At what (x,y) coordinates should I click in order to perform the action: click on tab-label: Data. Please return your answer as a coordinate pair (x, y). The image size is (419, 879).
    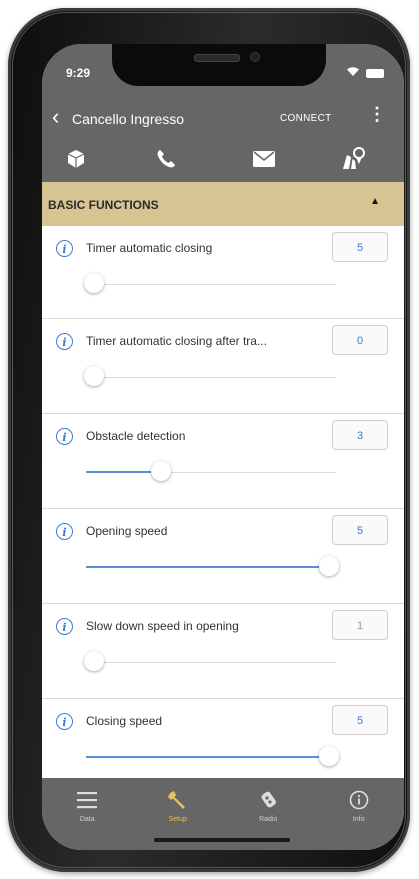
    Looking at the image, I should click on (87, 819).